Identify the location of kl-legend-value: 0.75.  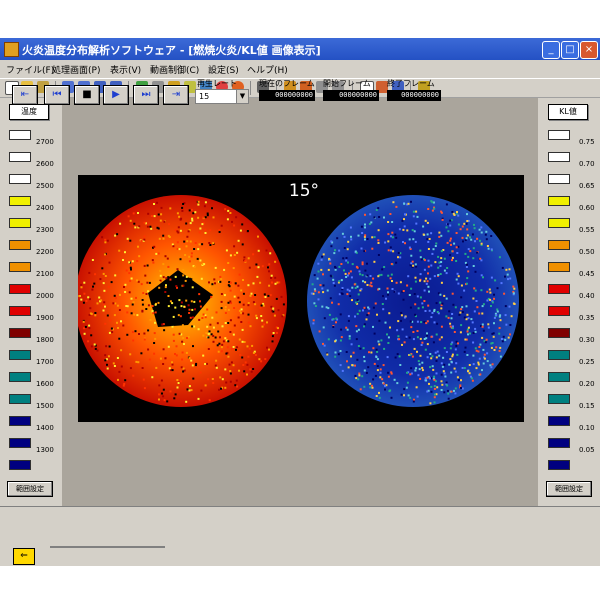
(587, 142).